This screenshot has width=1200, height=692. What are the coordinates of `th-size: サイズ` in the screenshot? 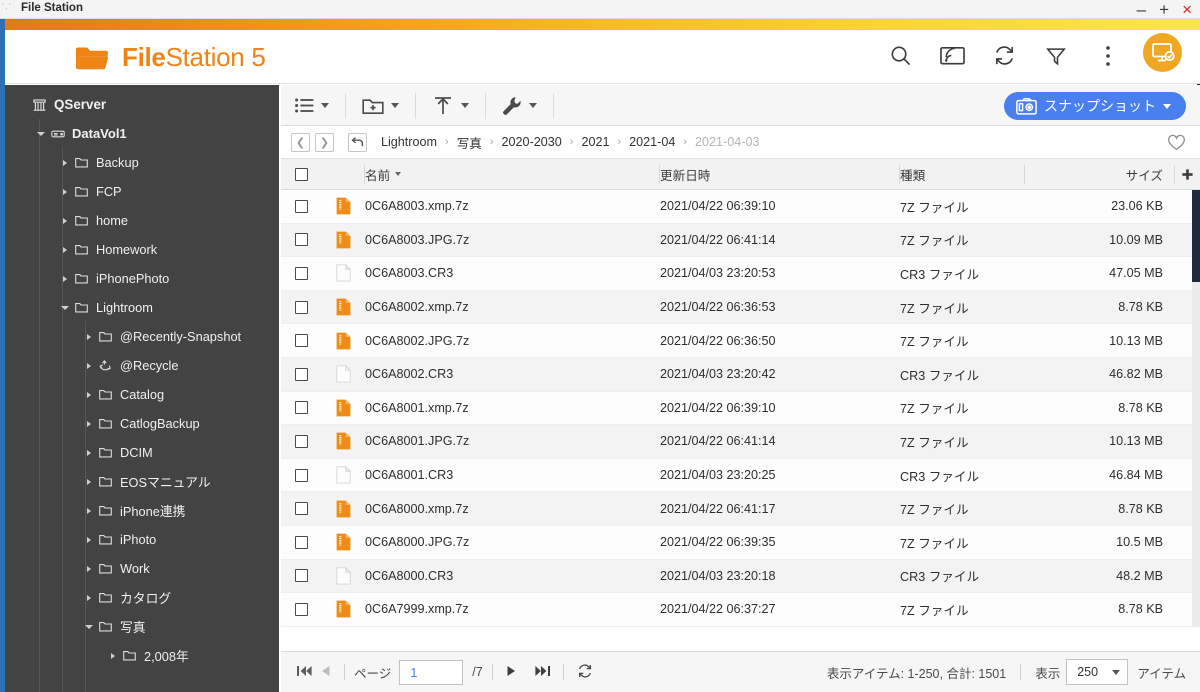 It's located at (1100, 174).